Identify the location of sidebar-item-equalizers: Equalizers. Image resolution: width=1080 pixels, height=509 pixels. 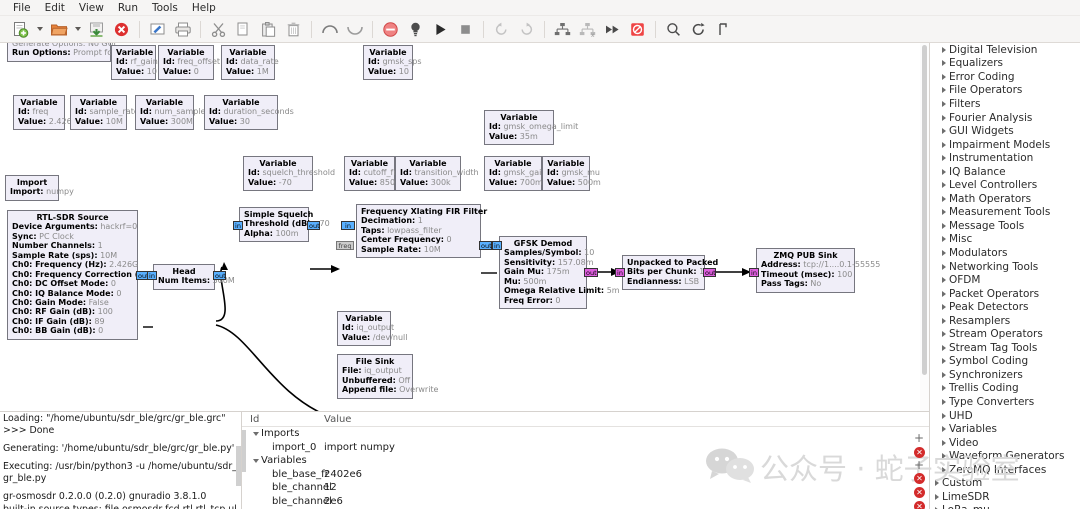
(1005, 64).